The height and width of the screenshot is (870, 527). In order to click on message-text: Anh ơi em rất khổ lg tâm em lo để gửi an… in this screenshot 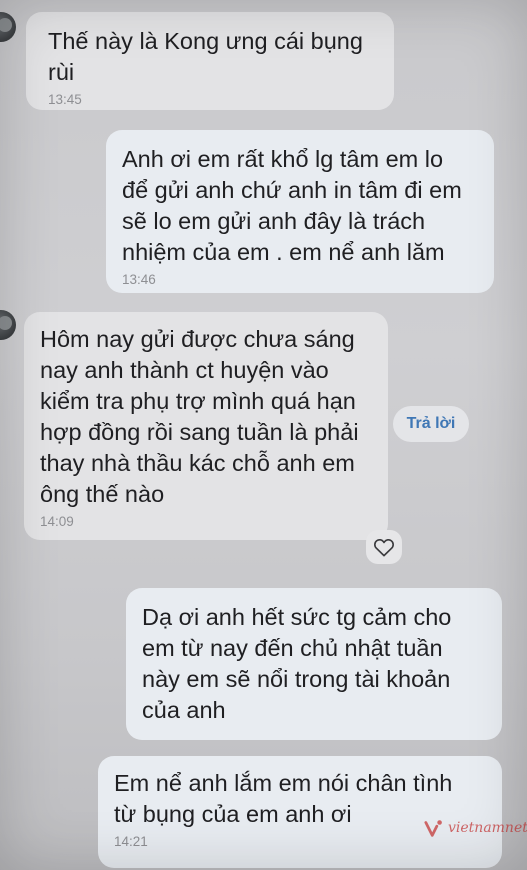, I will do `click(292, 205)`.